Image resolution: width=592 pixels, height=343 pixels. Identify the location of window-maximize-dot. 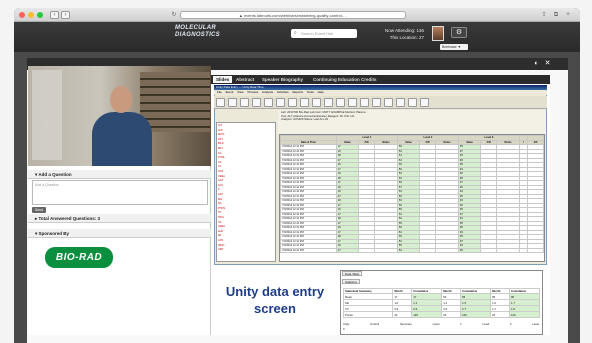
(40, 15).